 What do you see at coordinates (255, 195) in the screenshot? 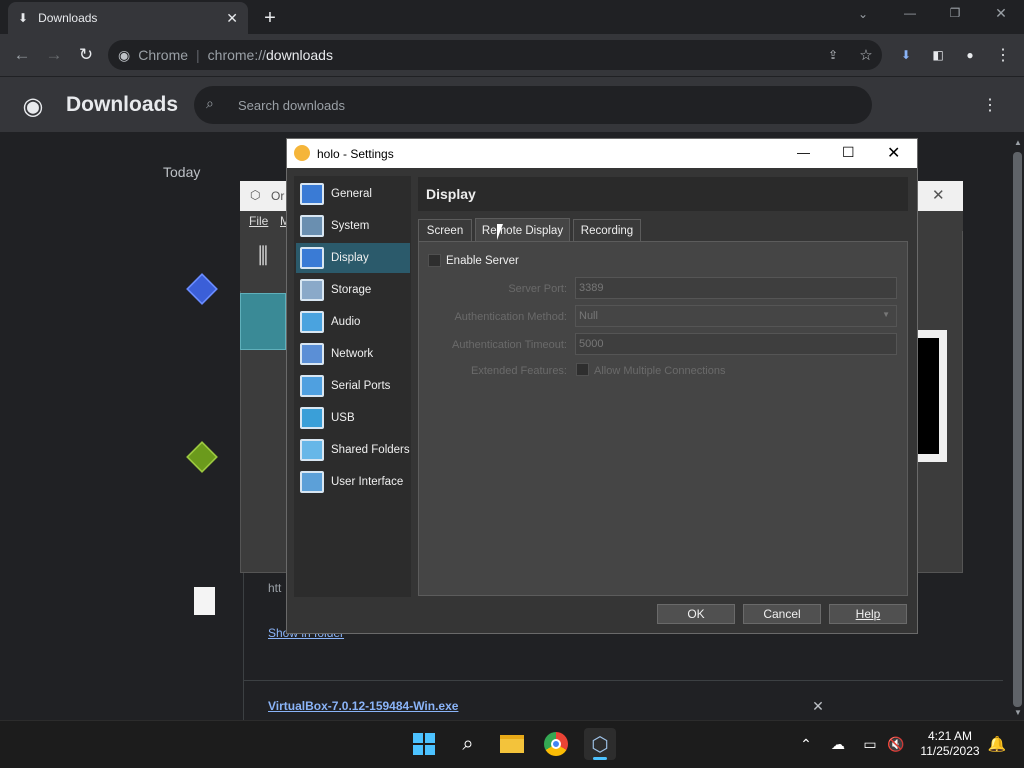
I see `virtualbox-logo-icon: ⬡` at bounding box center [255, 195].